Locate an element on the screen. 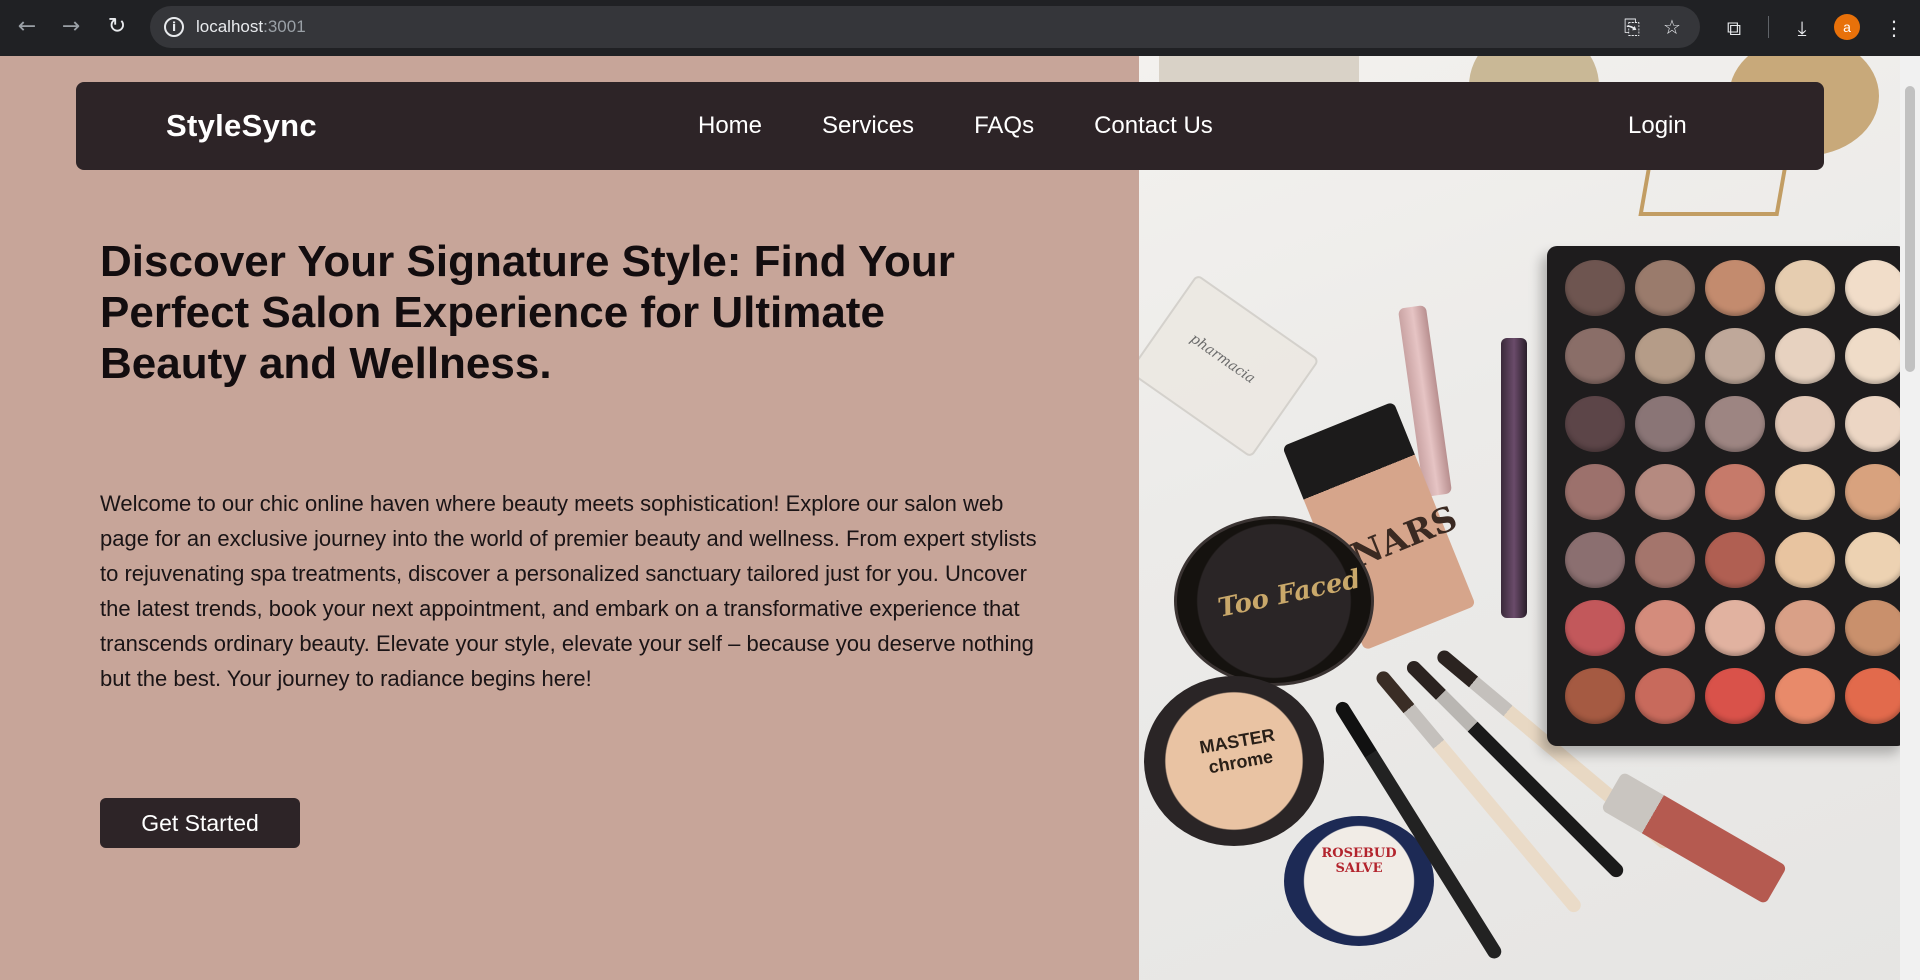  rosebud-label: ROSEBUD SALVE is located at coordinates (1359, 861).